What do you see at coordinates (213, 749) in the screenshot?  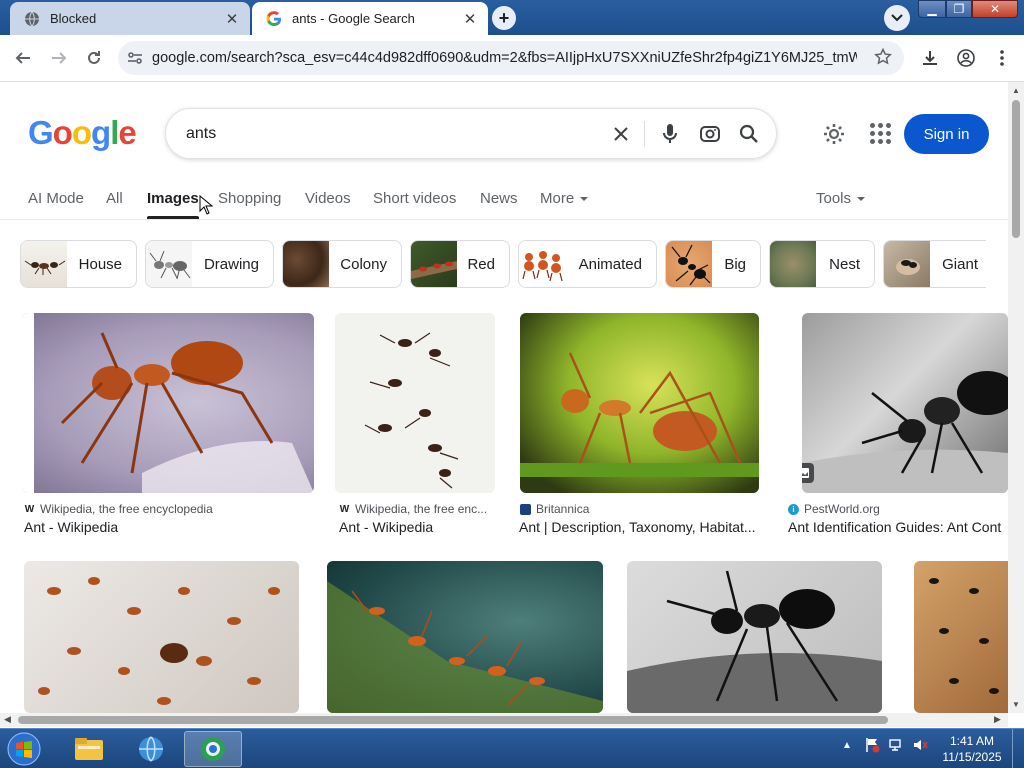 I see `taskbar-chrome` at bounding box center [213, 749].